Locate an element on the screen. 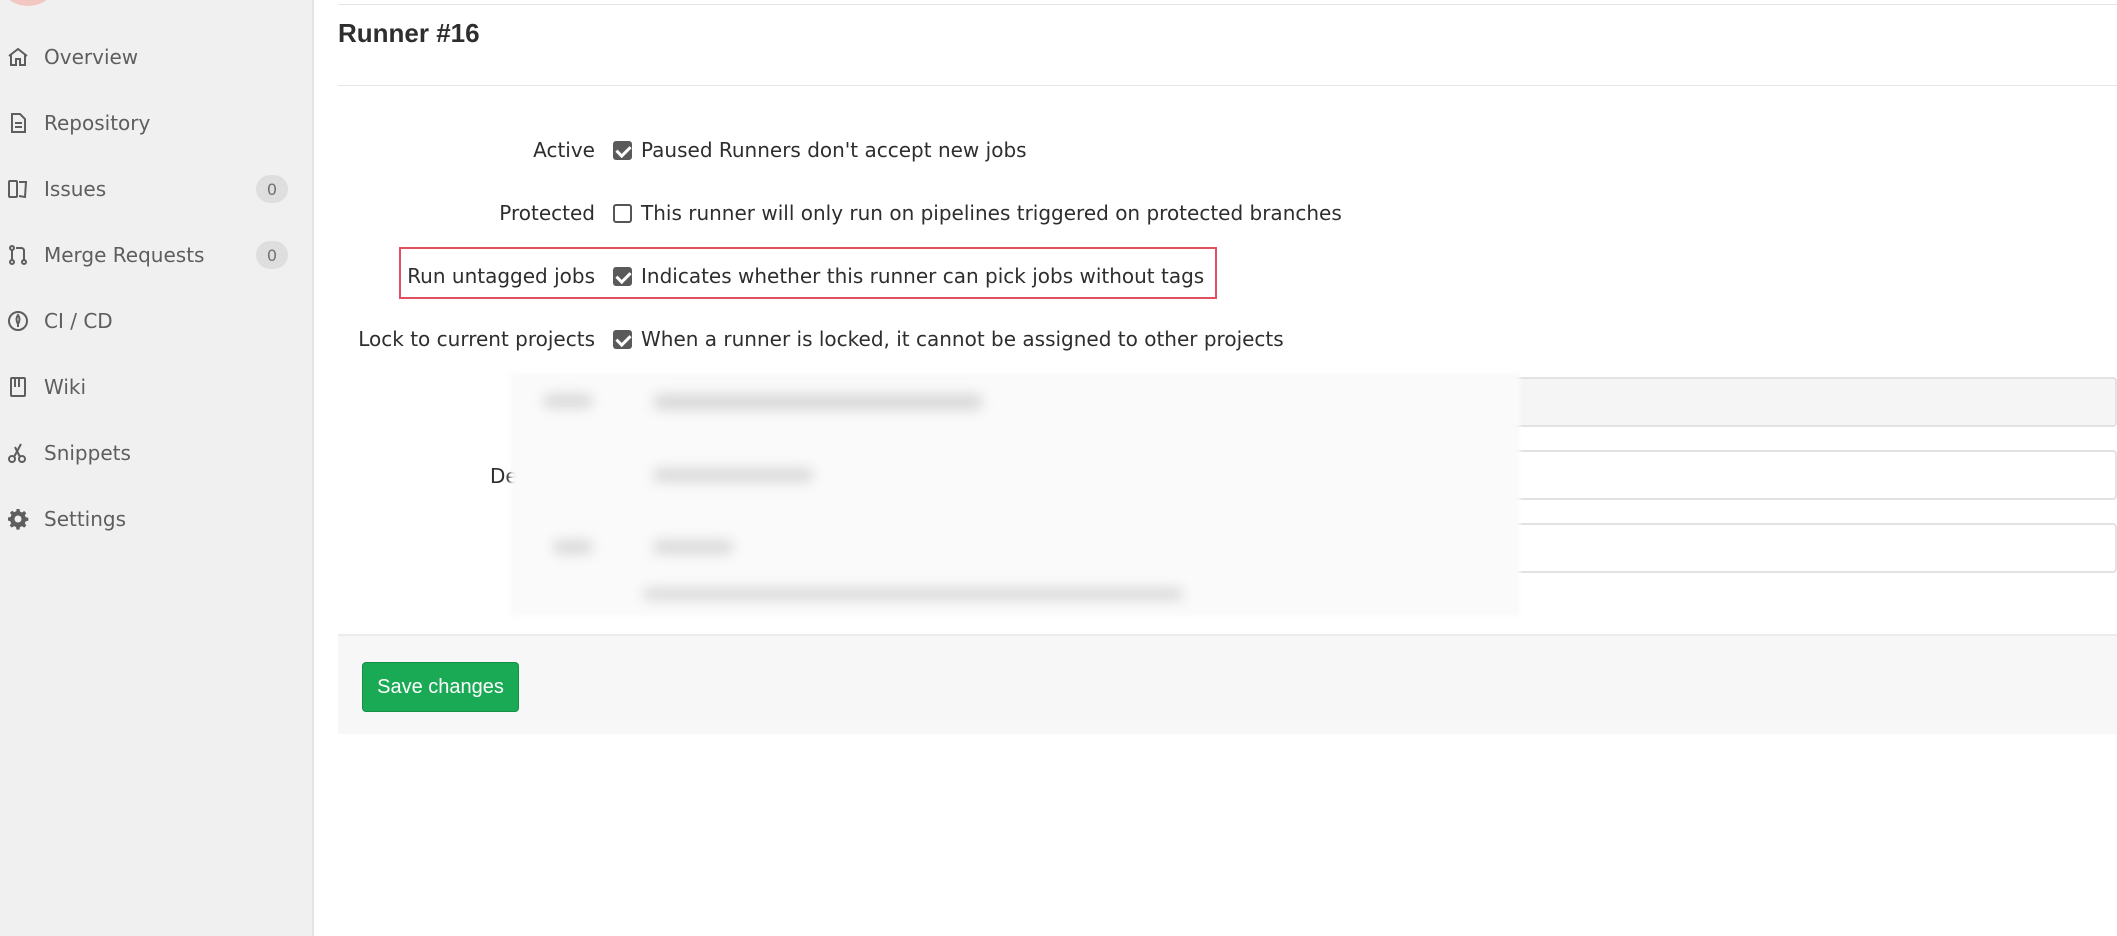 This screenshot has height=936, width=2117. sidebar-item-label: Repository is located at coordinates (97, 123).